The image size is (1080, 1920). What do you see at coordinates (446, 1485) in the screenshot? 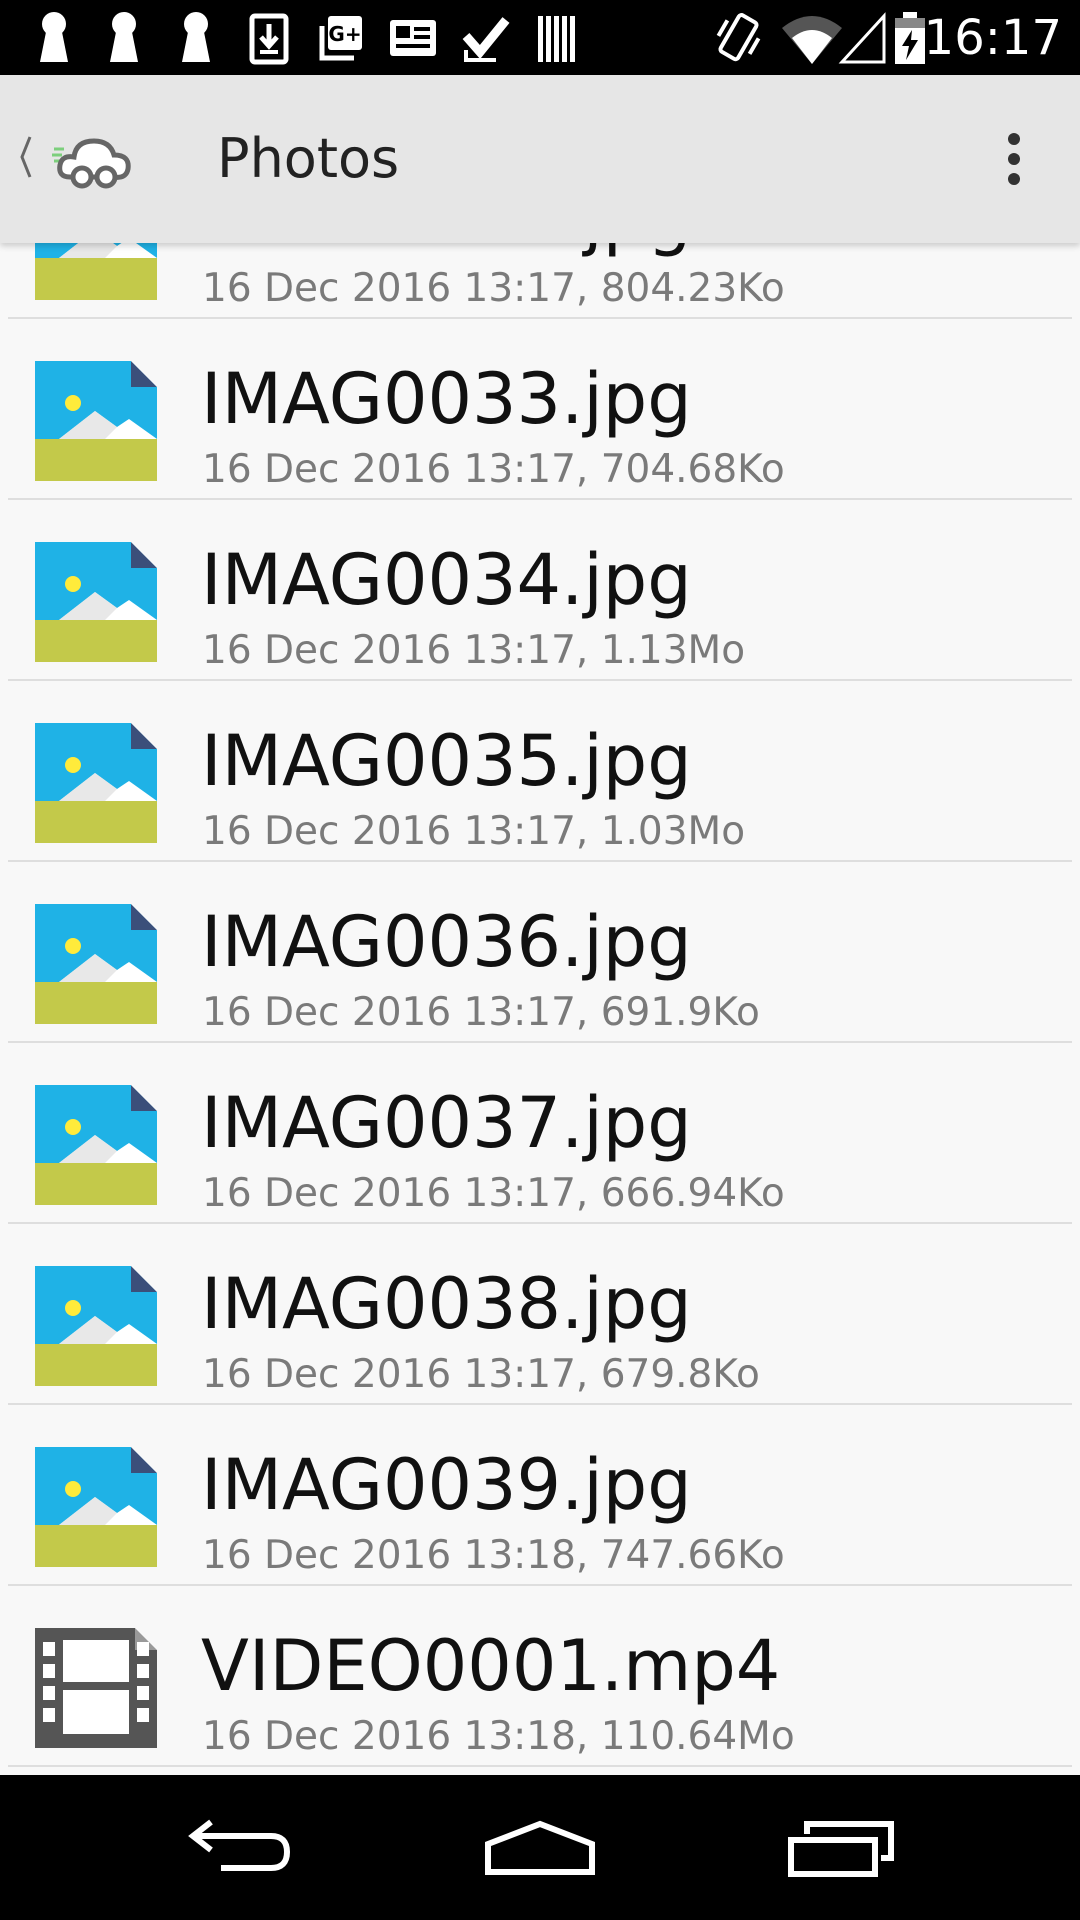
I see `file-name: IMAG0039.jpg` at bounding box center [446, 1485].